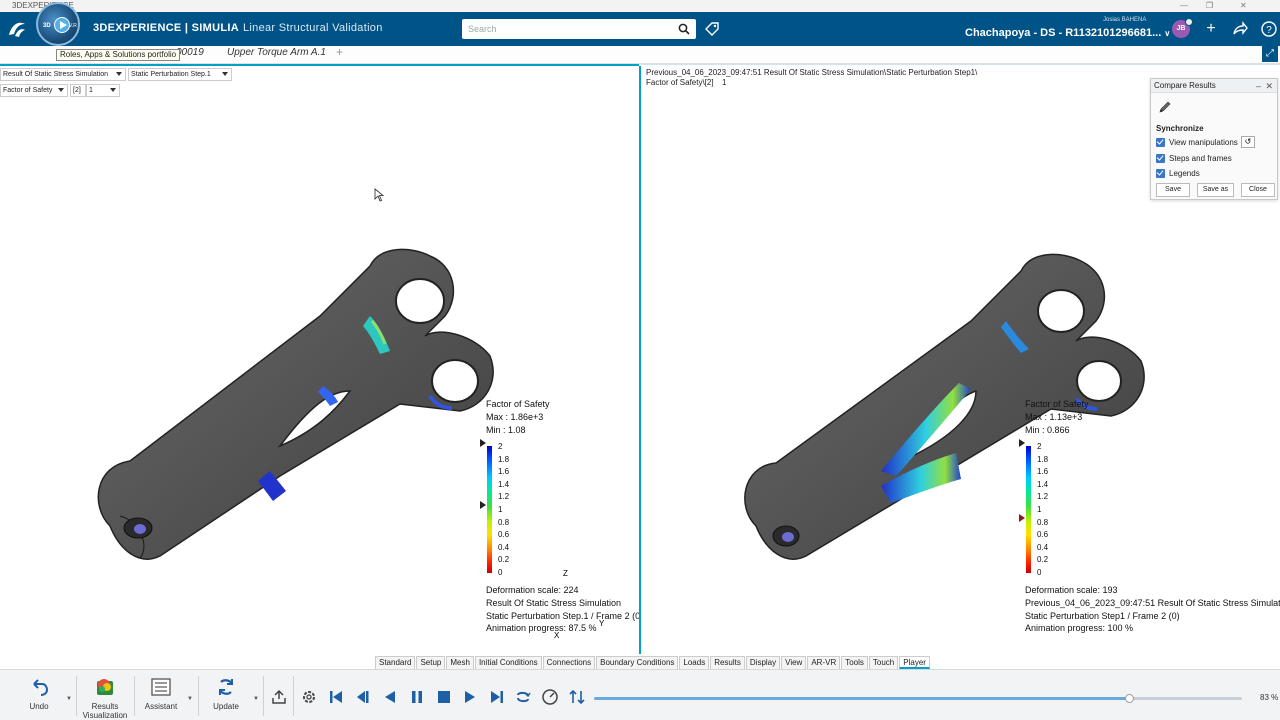 Image resolution: width=1280 pixels, height=720 pixels. Describe the element at coordinates (63, 74) in the screenshot. I see `result-combo: Result Of Static Stress Simulation` at that location.